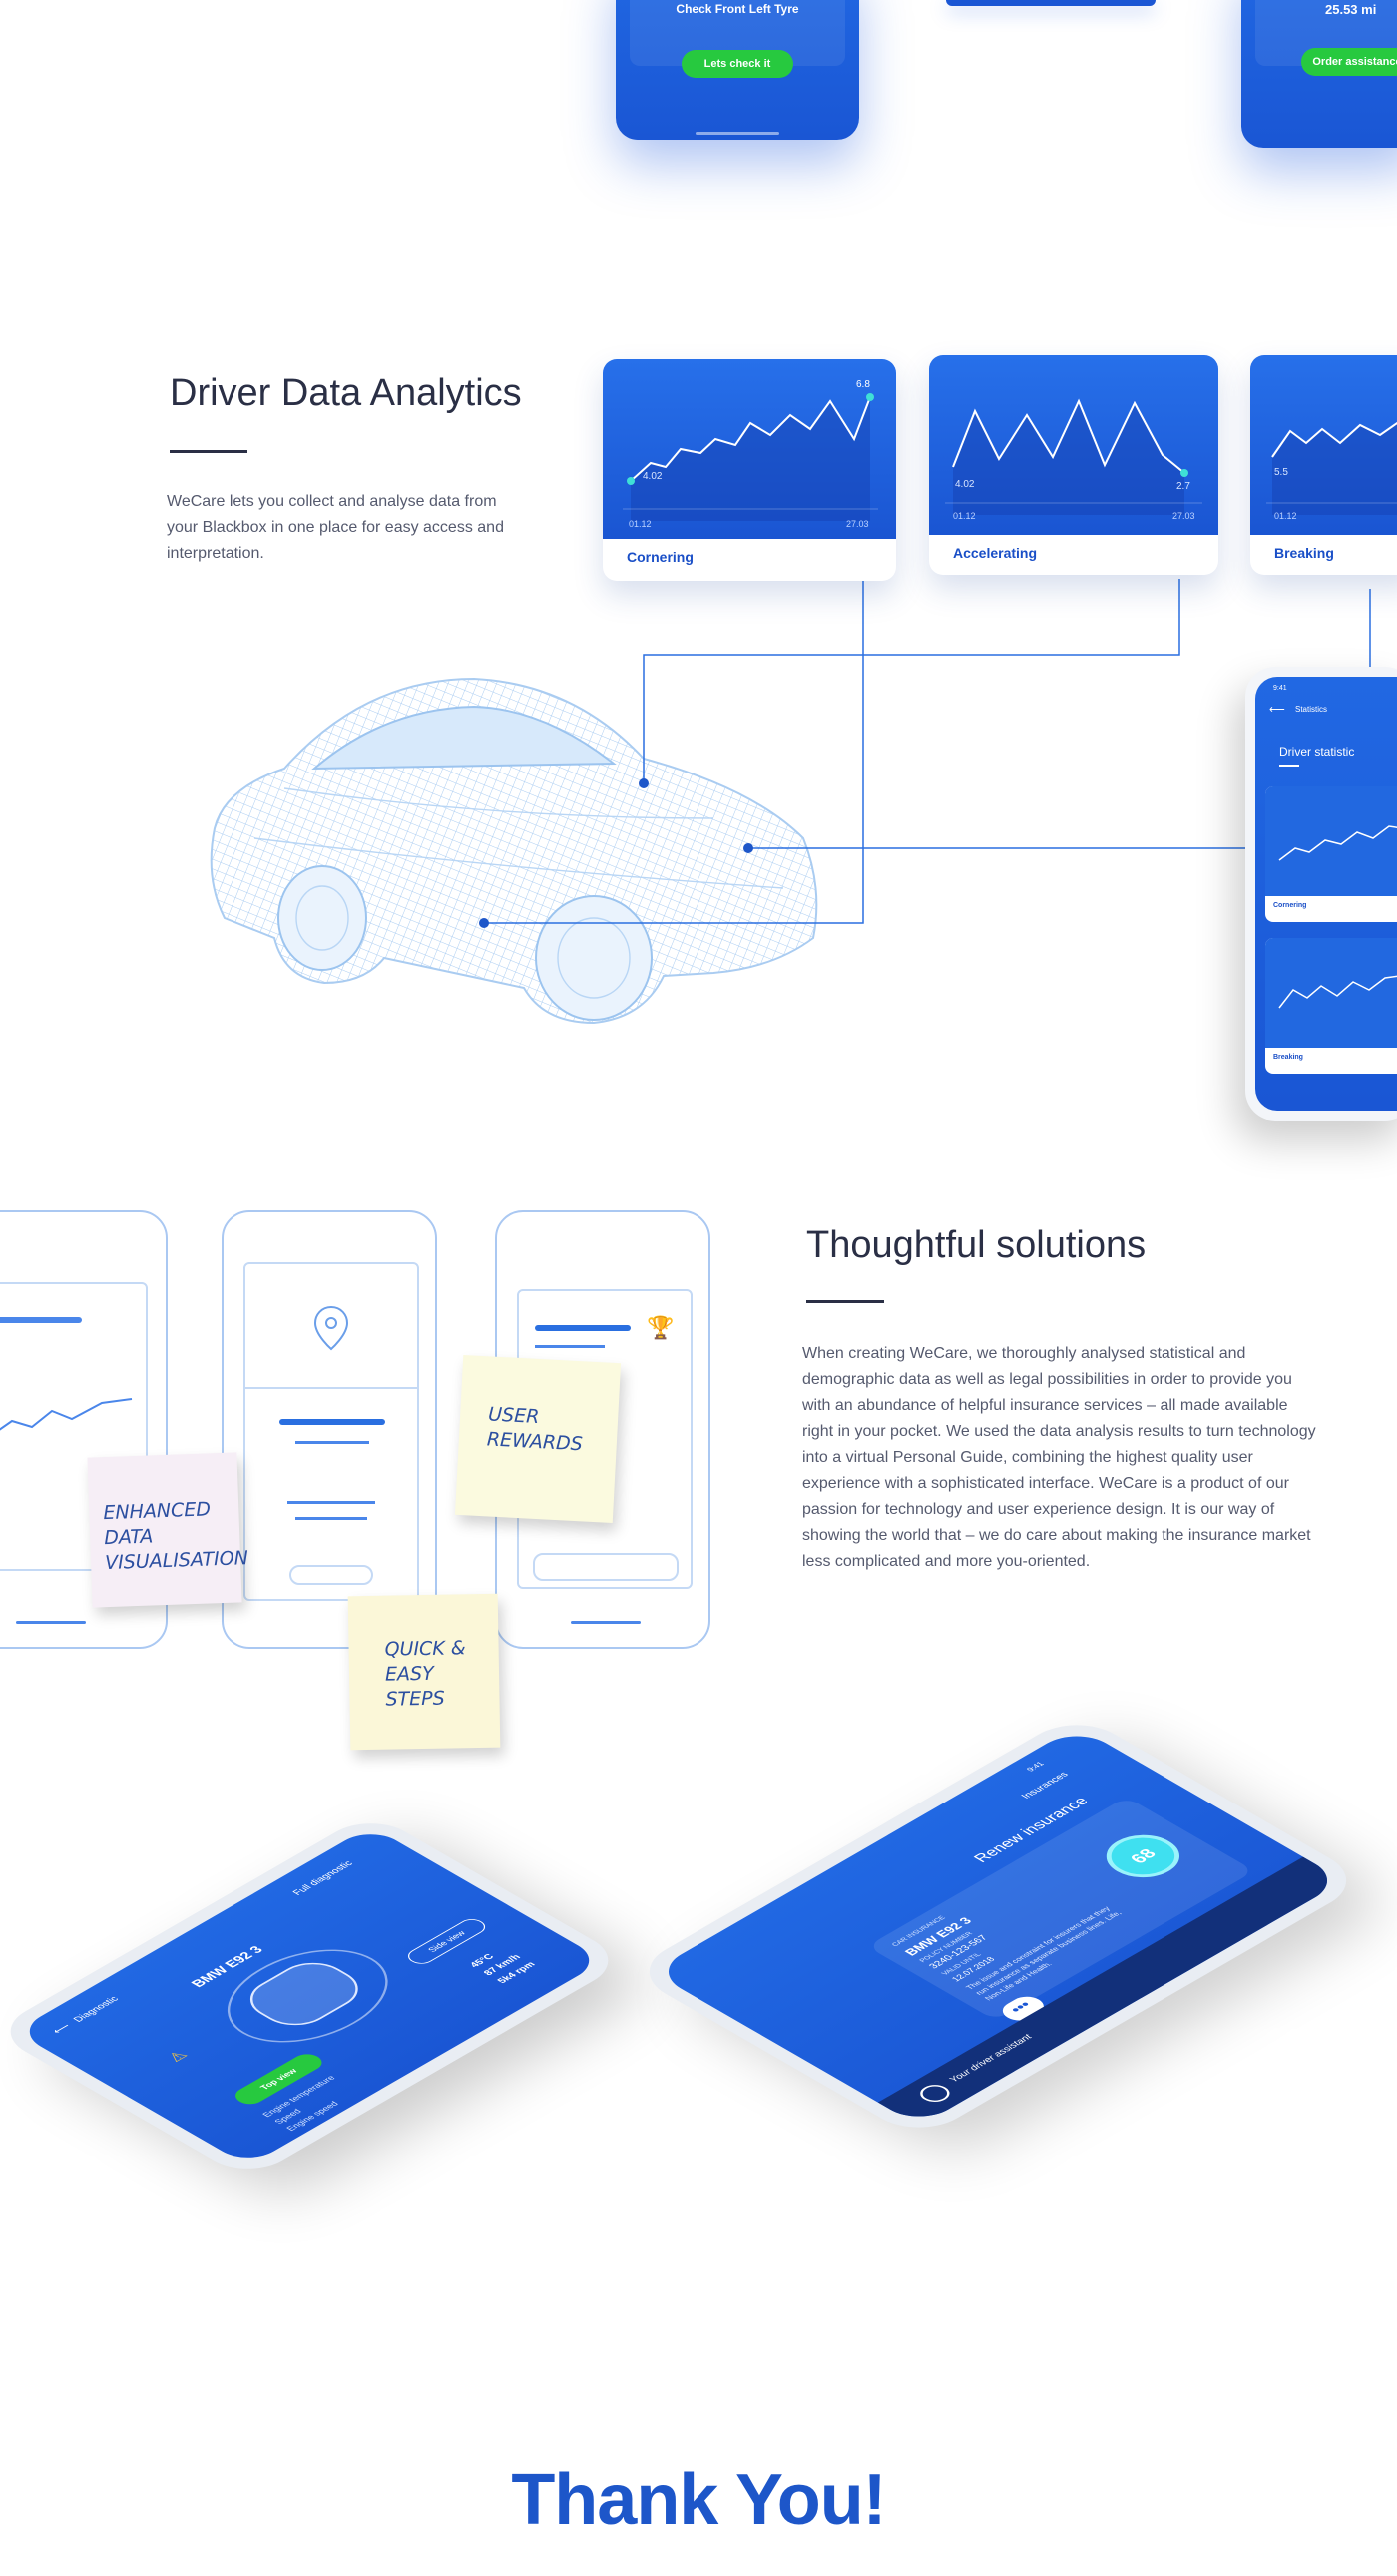 This screenshot has height=2576, width=1397. I want to click on stat-card-breaking-label: Breaking, so click(1288, 1057).